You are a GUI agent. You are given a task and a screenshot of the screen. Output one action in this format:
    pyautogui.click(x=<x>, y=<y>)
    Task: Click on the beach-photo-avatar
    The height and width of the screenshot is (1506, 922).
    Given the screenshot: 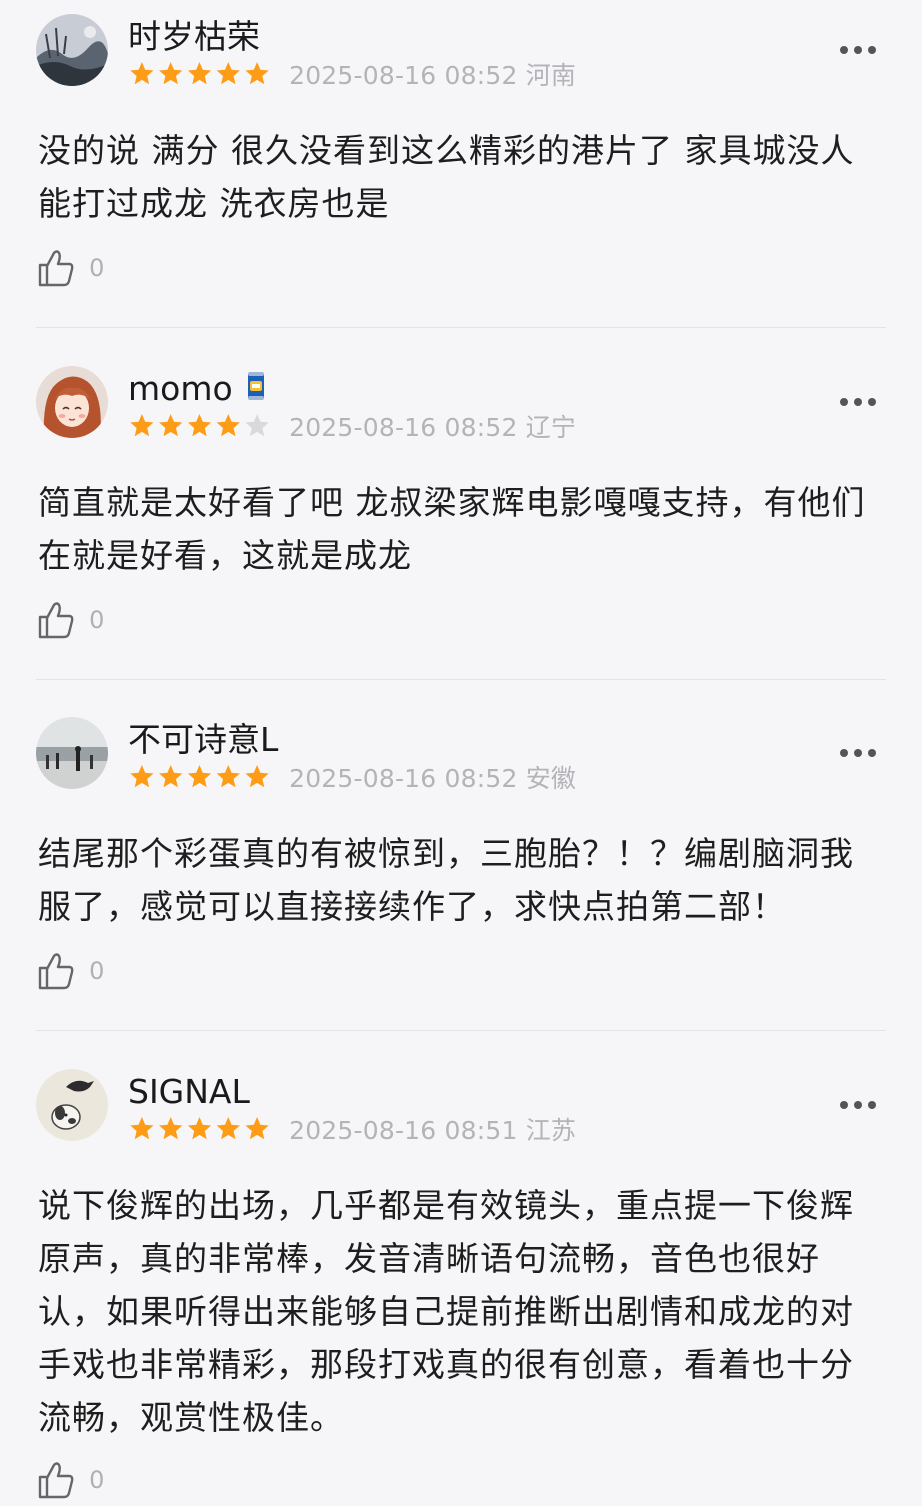 What is the action you would take?
    pyautogui.click(x=72, y=753)
    